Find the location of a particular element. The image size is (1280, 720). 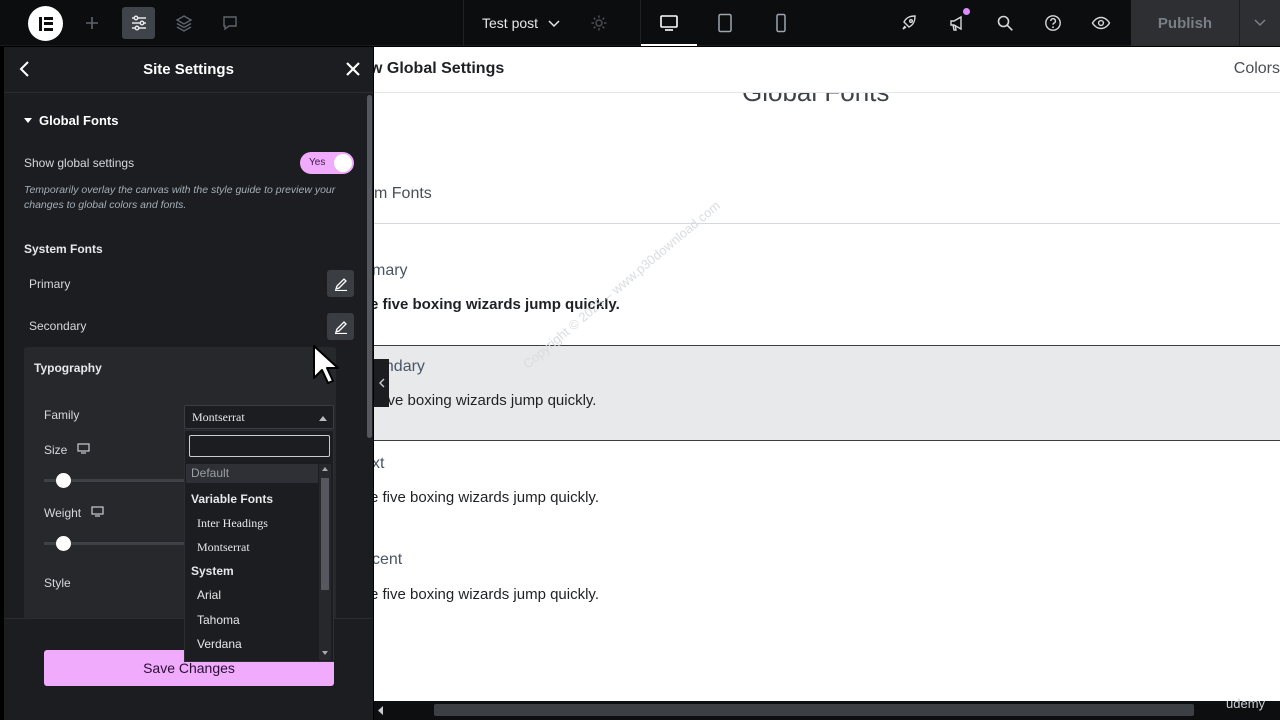

edit-secondary-font-button is located at coordinates (340, 326).